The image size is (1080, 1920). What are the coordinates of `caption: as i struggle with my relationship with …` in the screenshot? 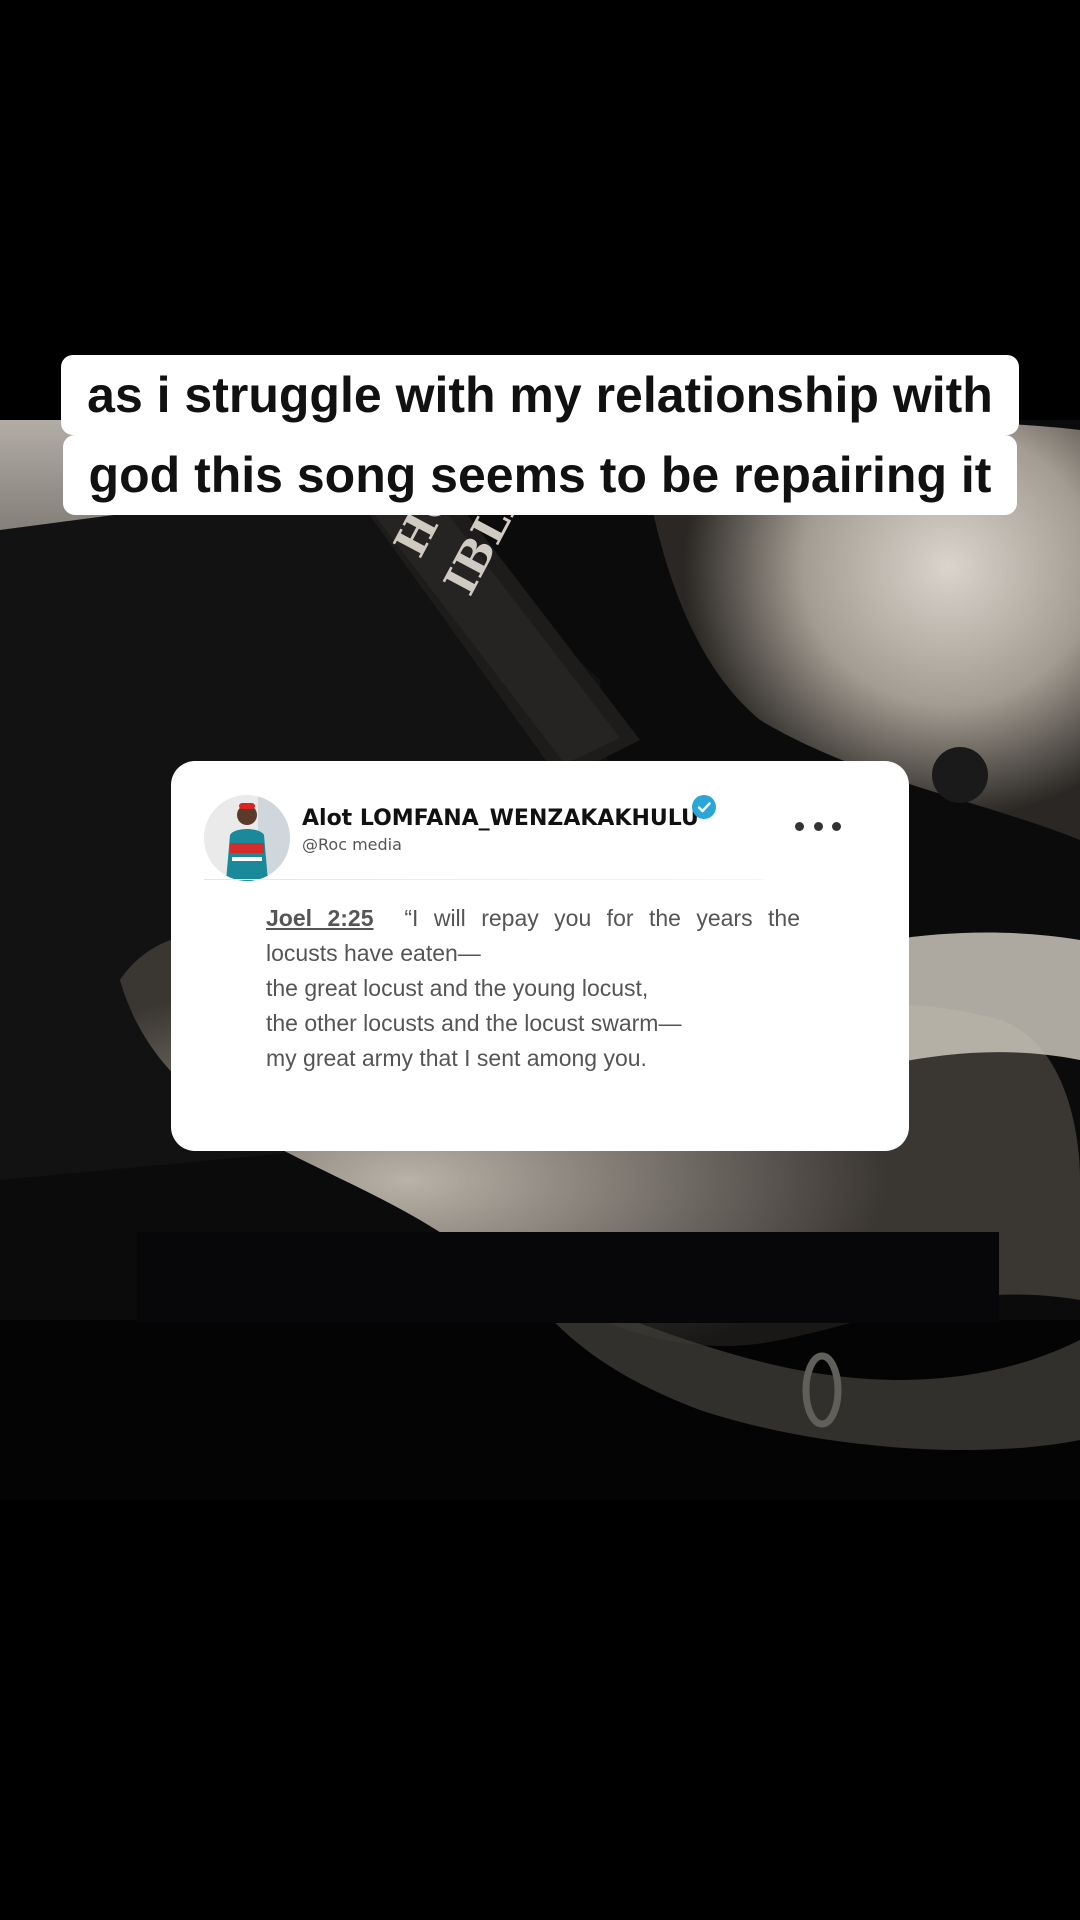 It's located at (540, 435).